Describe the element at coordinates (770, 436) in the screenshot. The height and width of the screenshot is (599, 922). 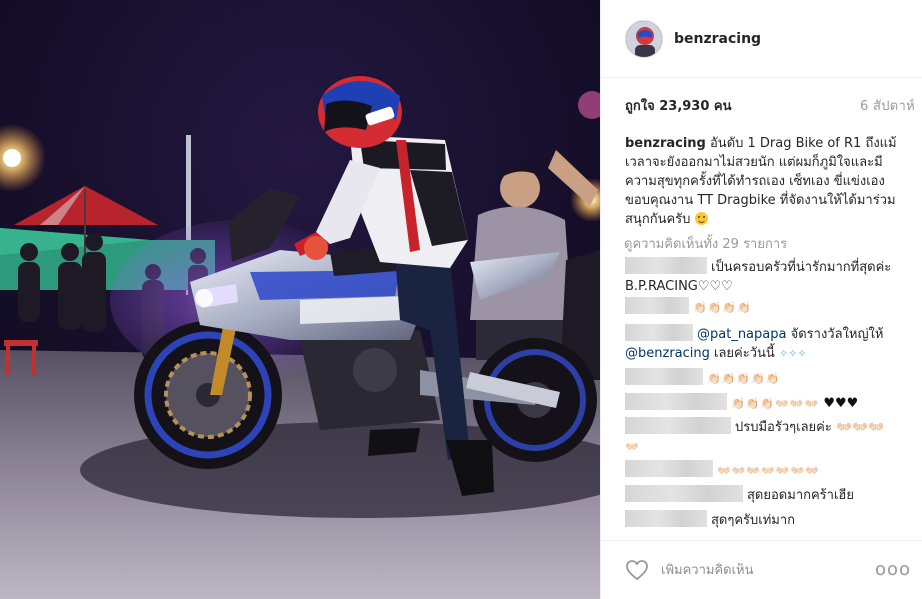
I see `comment-item: ปรบมือรัวๆเลยค่ะ 👐🏻👐🏻👐🏻 👐🏻` at that location.